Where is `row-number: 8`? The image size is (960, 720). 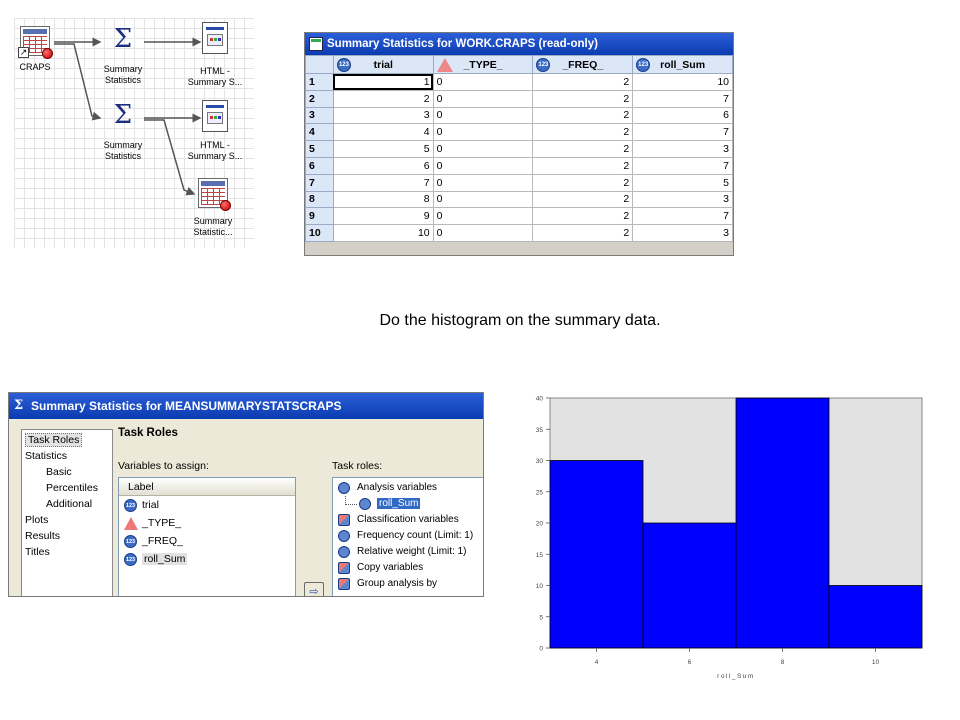 row-number: 8 is located at coordinates (319, 199).